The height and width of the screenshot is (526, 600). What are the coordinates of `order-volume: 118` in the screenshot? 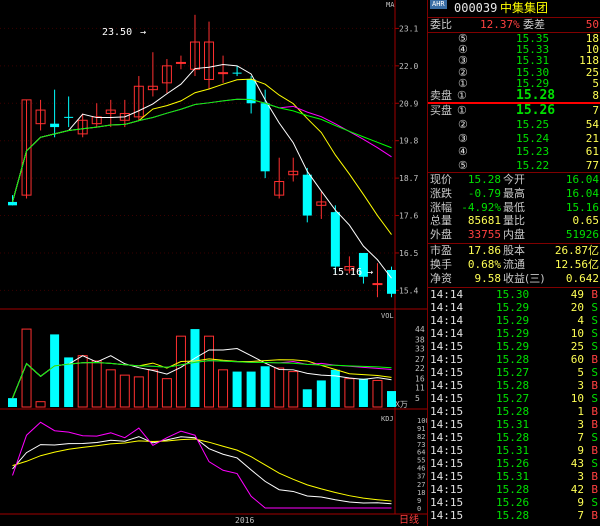 It's located at (589, 61).